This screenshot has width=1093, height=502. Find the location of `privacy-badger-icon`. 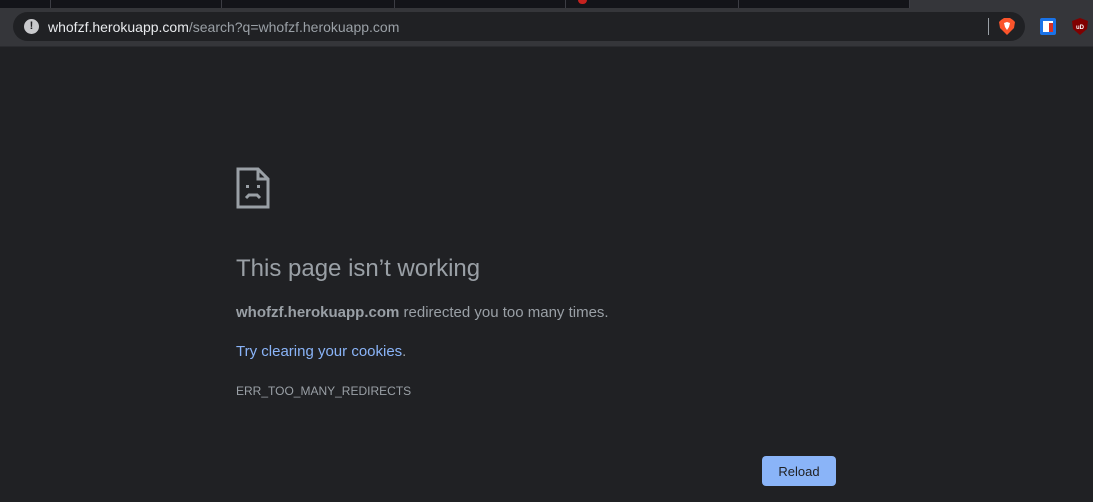

privacy-badger-icon is located at coordinates (1048, 26).